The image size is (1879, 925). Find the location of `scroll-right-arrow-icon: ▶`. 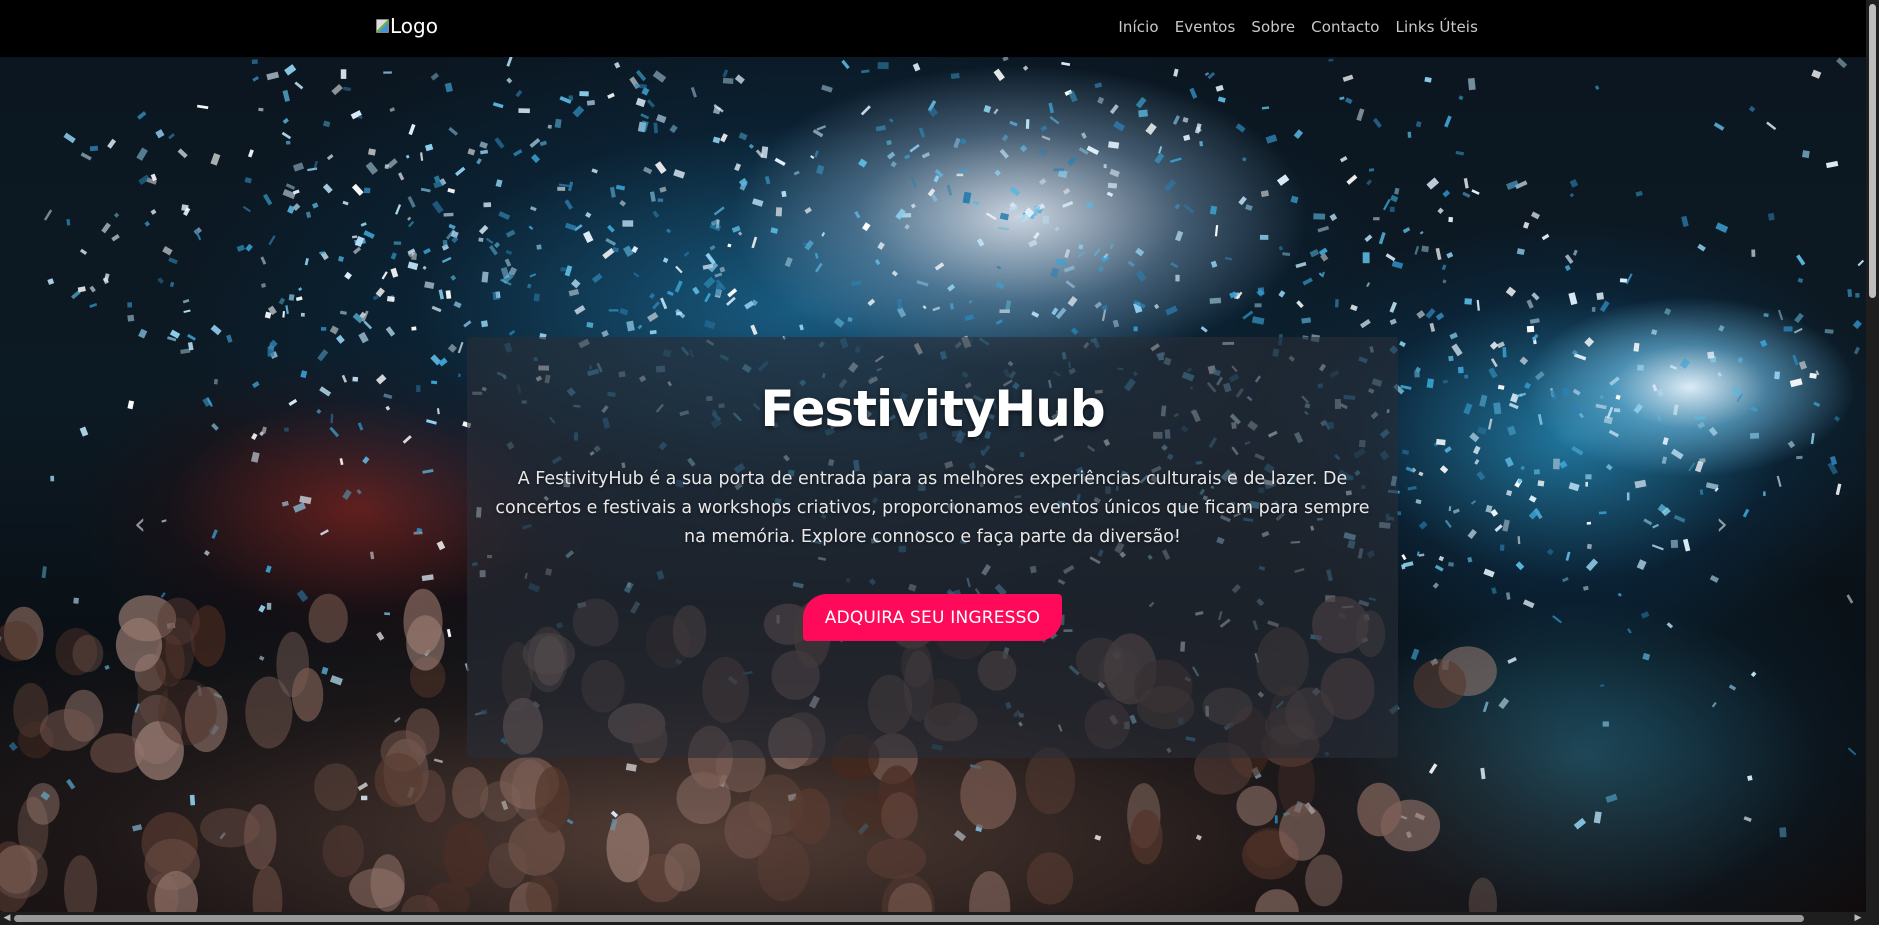

scroll-right-arrow-icon: ▶ is located at coordinates (1858, 918).